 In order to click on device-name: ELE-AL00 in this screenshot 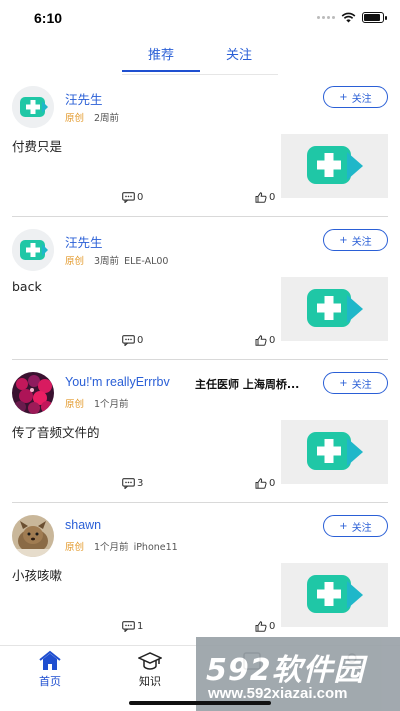, I will do `click(146, 261)`.